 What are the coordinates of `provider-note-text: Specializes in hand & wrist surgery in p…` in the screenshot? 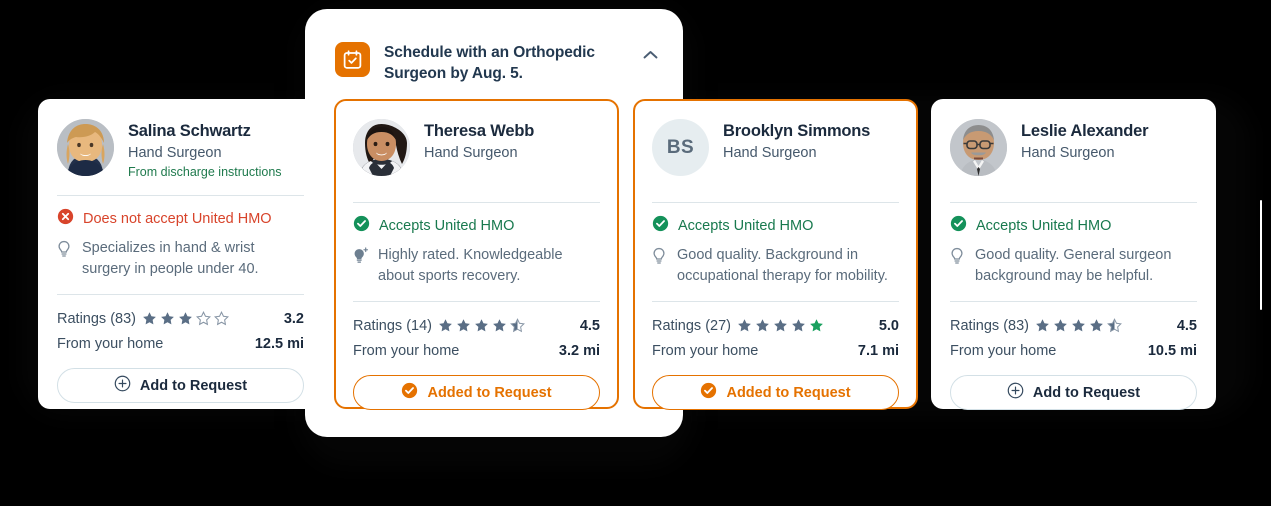 It's located at (170, 258).